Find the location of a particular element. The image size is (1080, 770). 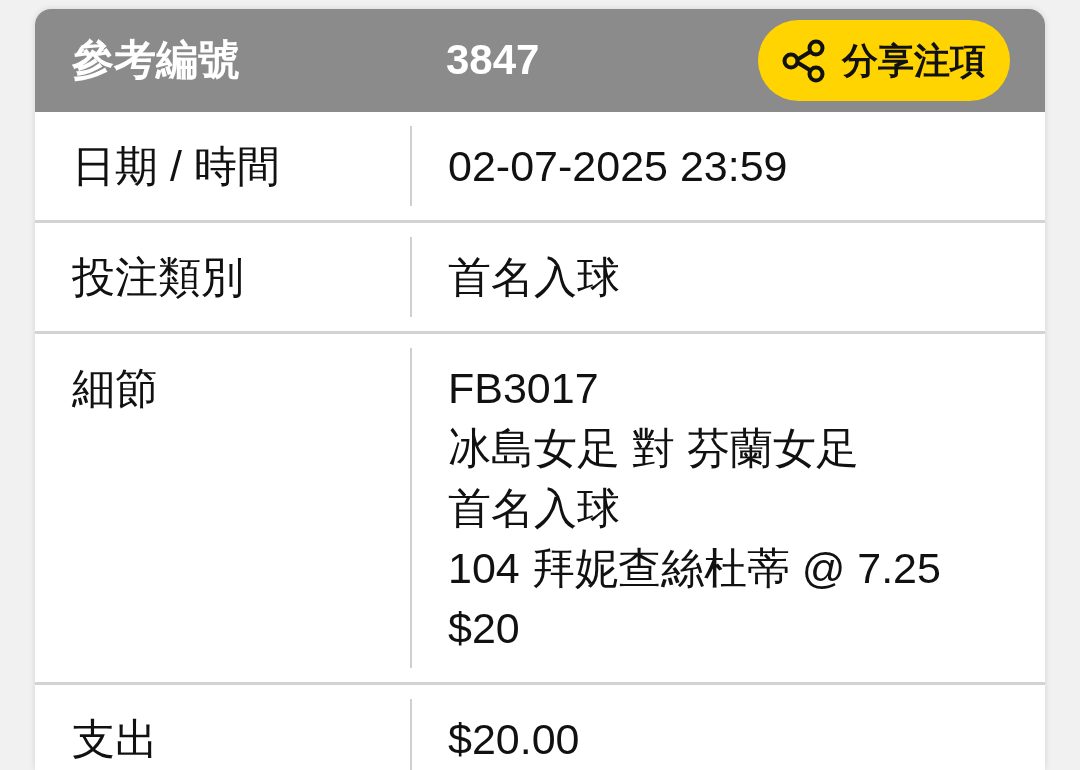

field-value: 冰島女足 對 芬蘭女足 is located at coordinates (653, 448).